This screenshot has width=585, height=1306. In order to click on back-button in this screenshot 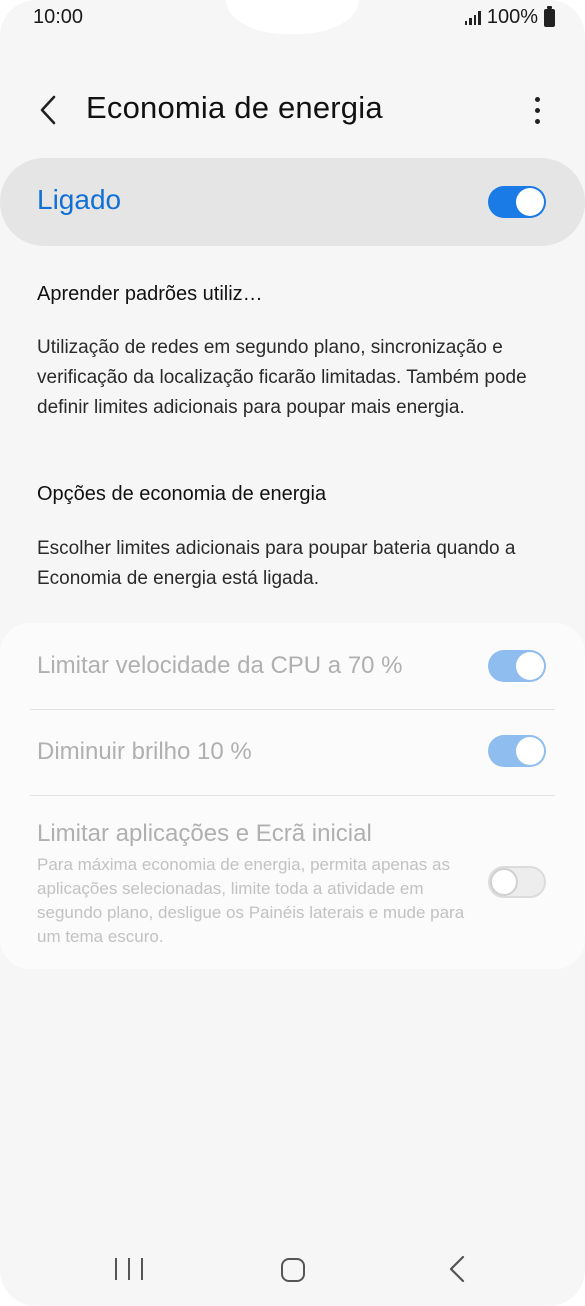, I will do `click(48, 110)`.